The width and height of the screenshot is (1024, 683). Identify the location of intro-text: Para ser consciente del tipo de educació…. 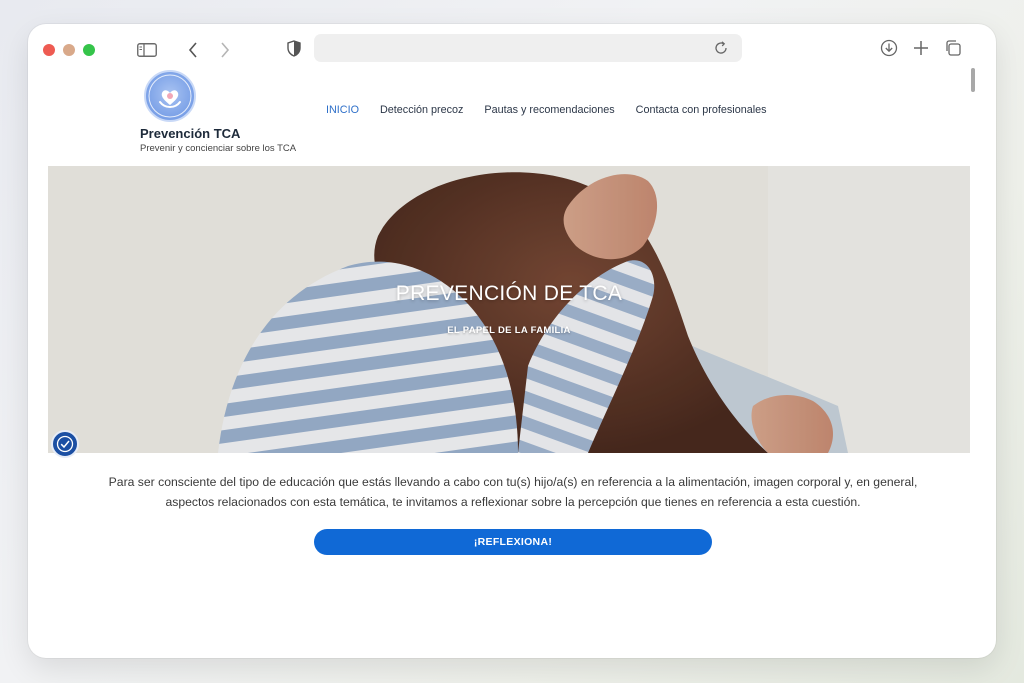
(513, 492).